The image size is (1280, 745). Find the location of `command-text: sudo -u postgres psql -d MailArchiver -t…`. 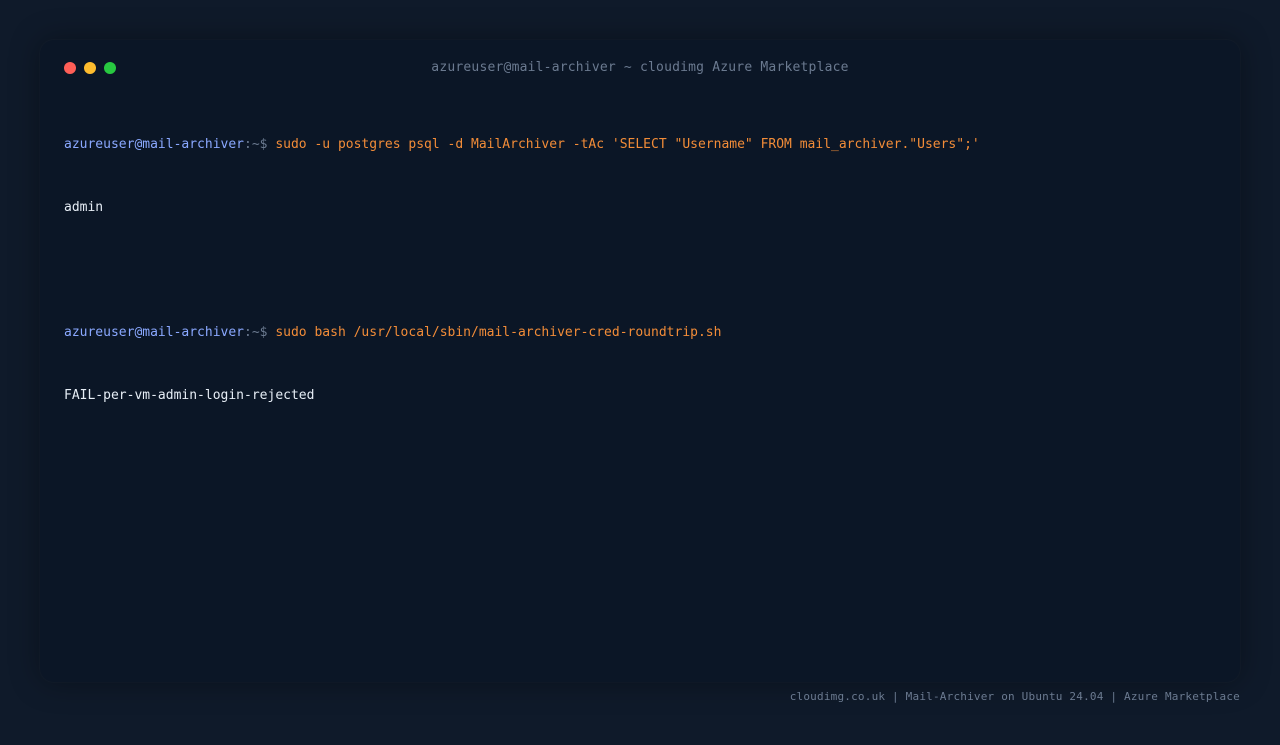

command-text: sudo -u postgres psql -d MailArchiver -t… is located at coordinates (627, 144).